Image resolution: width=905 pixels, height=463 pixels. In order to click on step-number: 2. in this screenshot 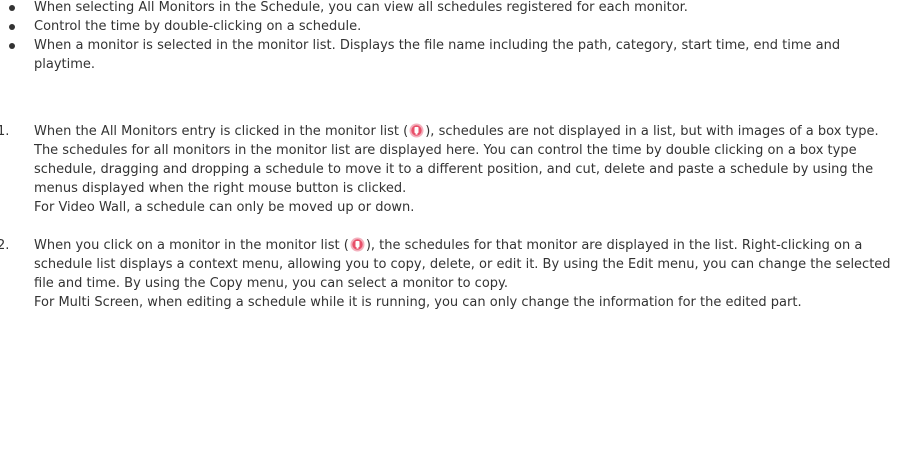, I will do `click(5, 245)`.